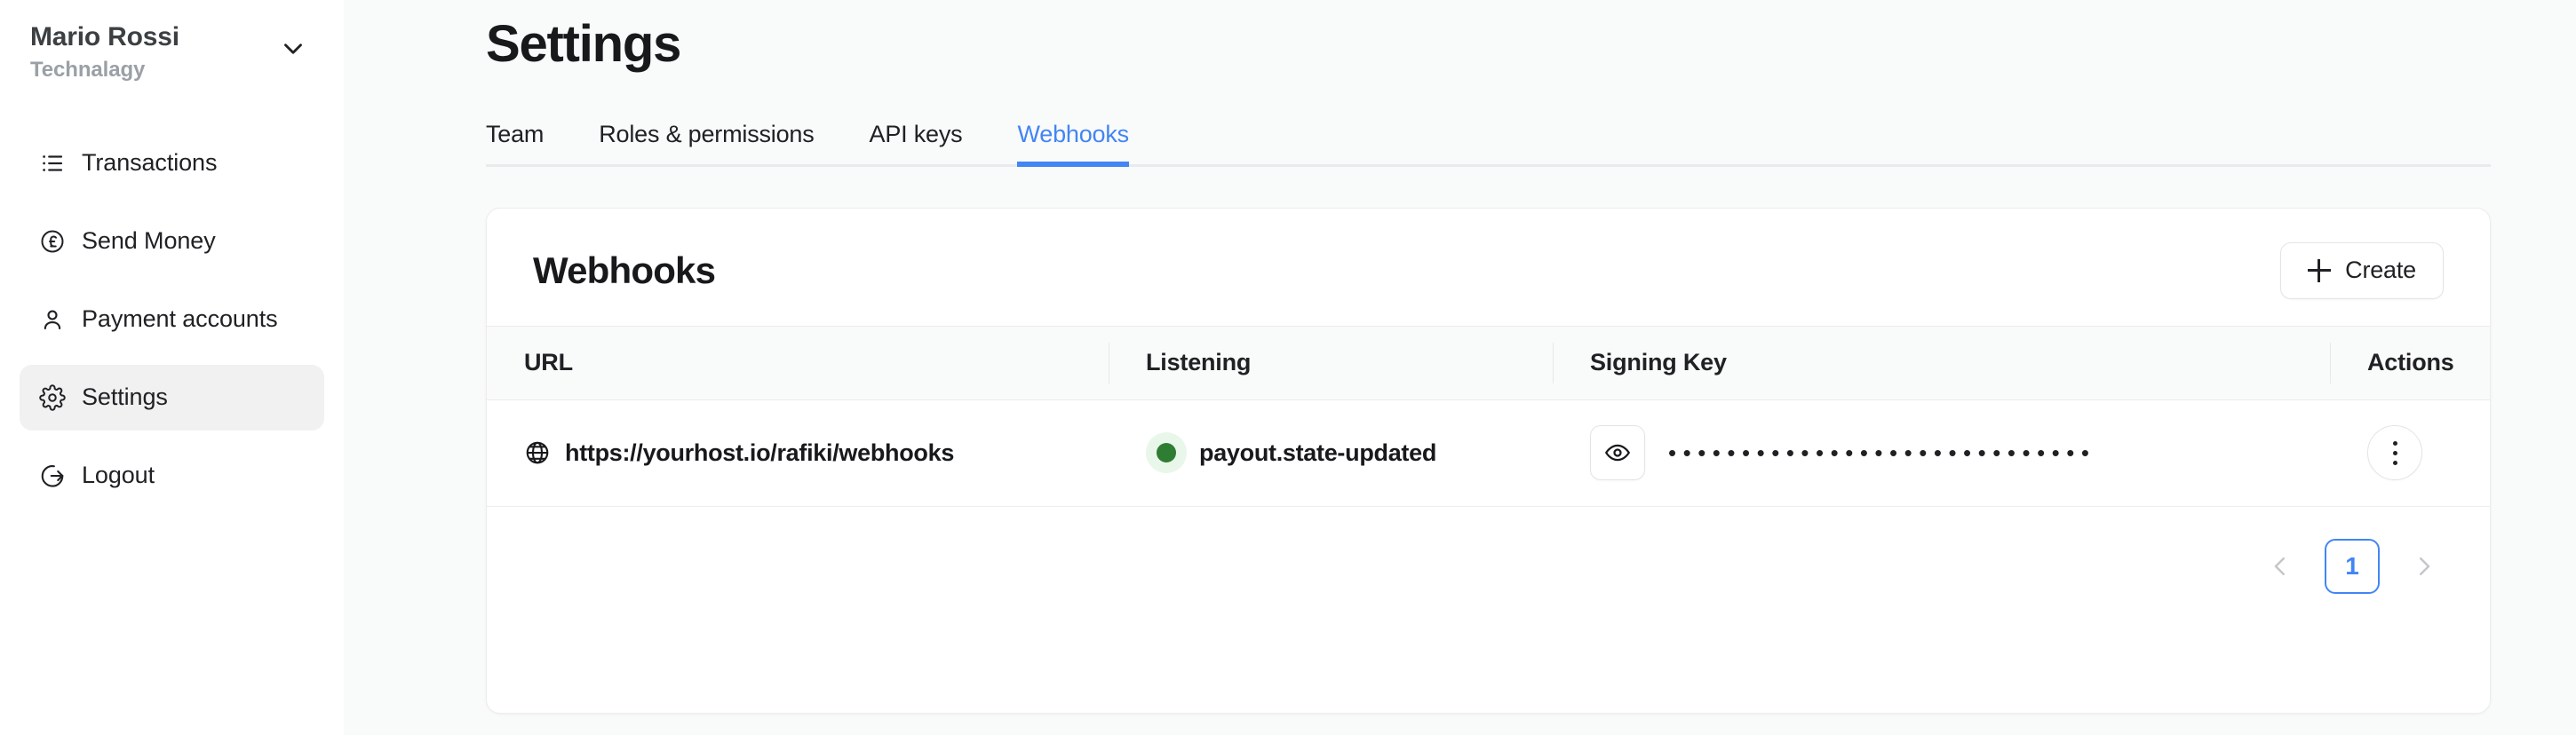 This screenshot has height=735, width=2576. I want to click on cell-actions, so click(2410, 453).